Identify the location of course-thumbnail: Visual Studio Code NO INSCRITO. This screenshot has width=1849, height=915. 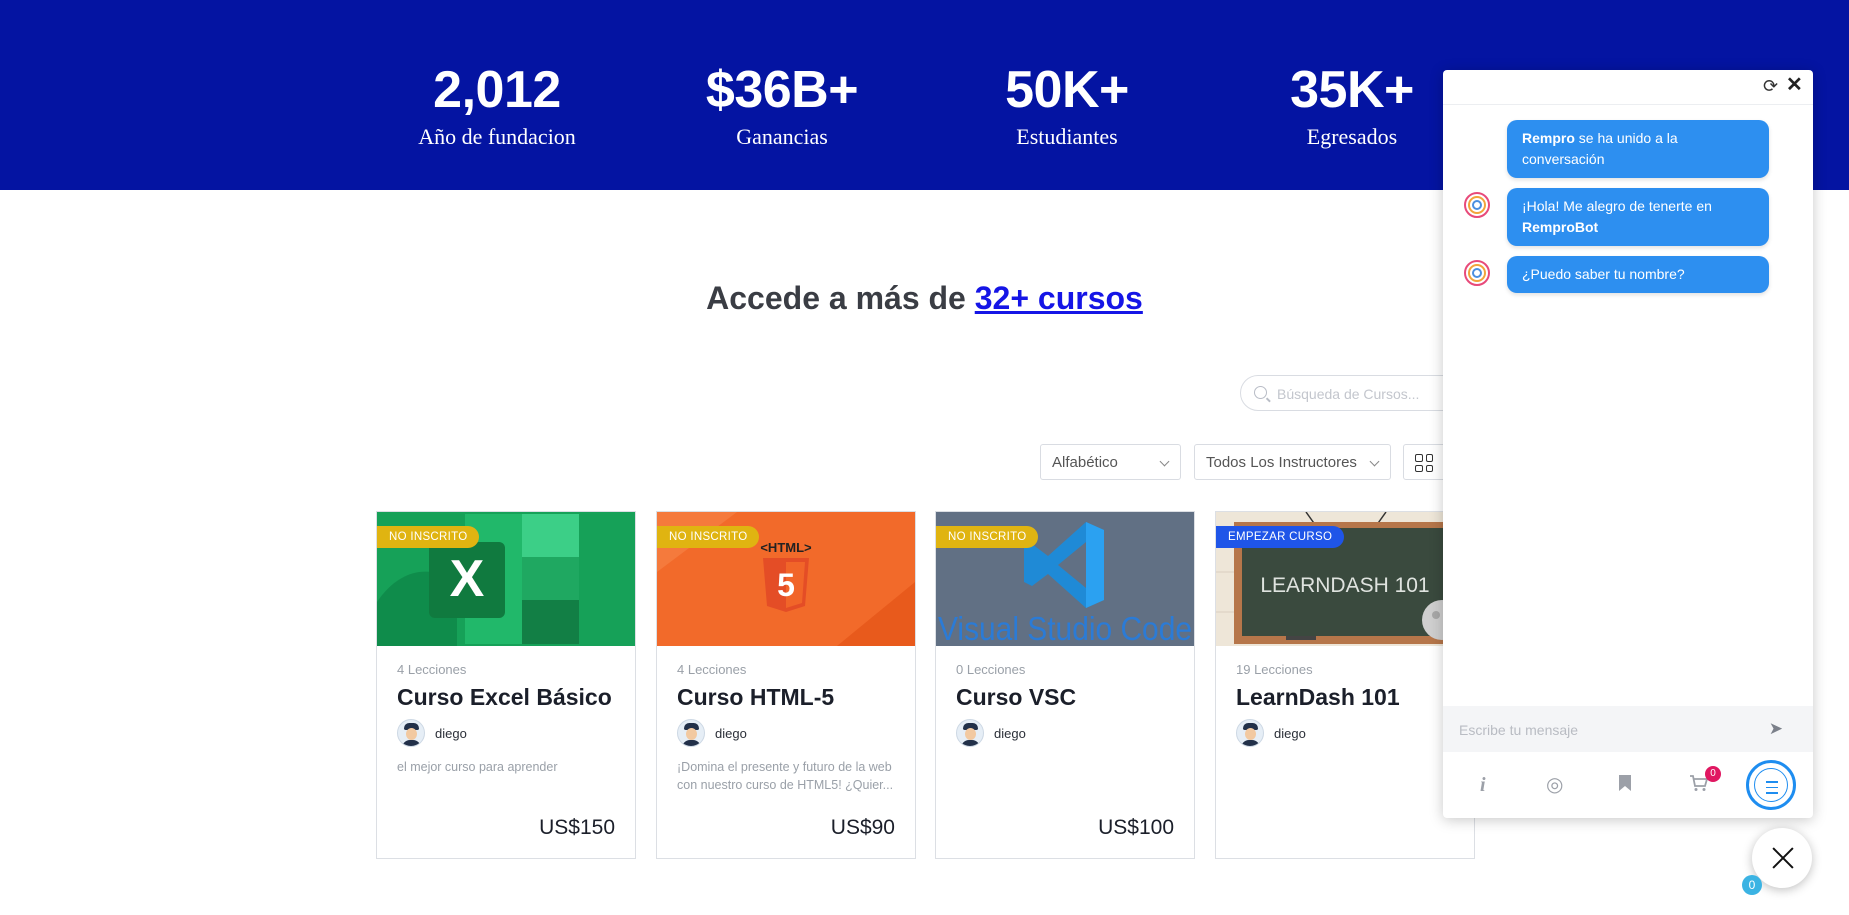
(1065, 579).